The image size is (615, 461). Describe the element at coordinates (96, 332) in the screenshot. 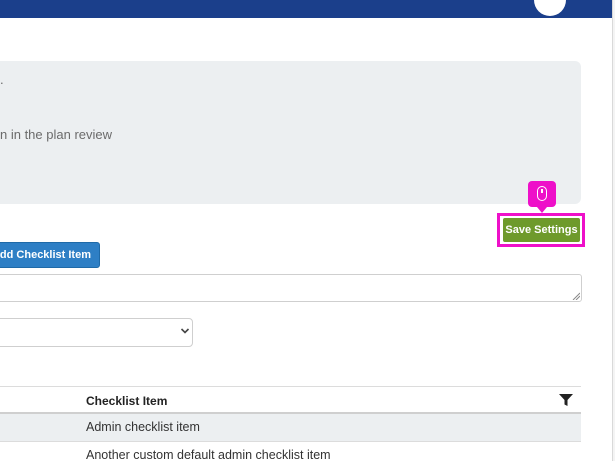

I see `category-select` at that location.